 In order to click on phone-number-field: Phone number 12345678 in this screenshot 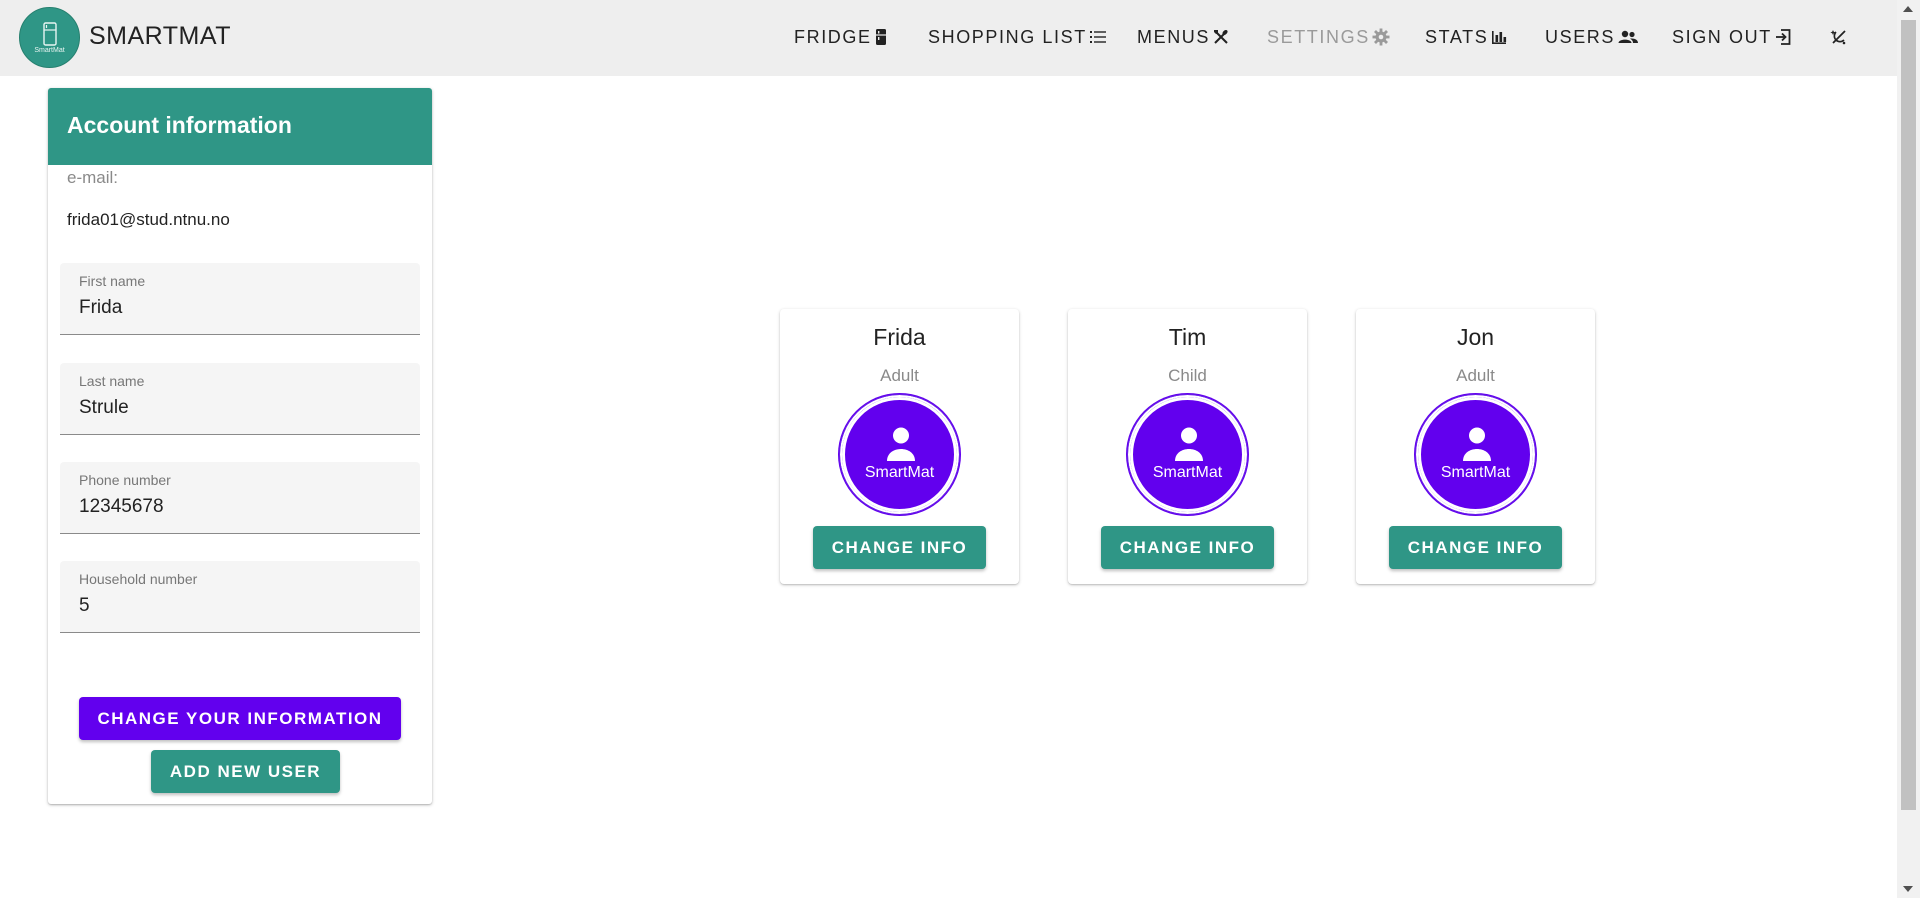, I will do `click(240, 498)`.